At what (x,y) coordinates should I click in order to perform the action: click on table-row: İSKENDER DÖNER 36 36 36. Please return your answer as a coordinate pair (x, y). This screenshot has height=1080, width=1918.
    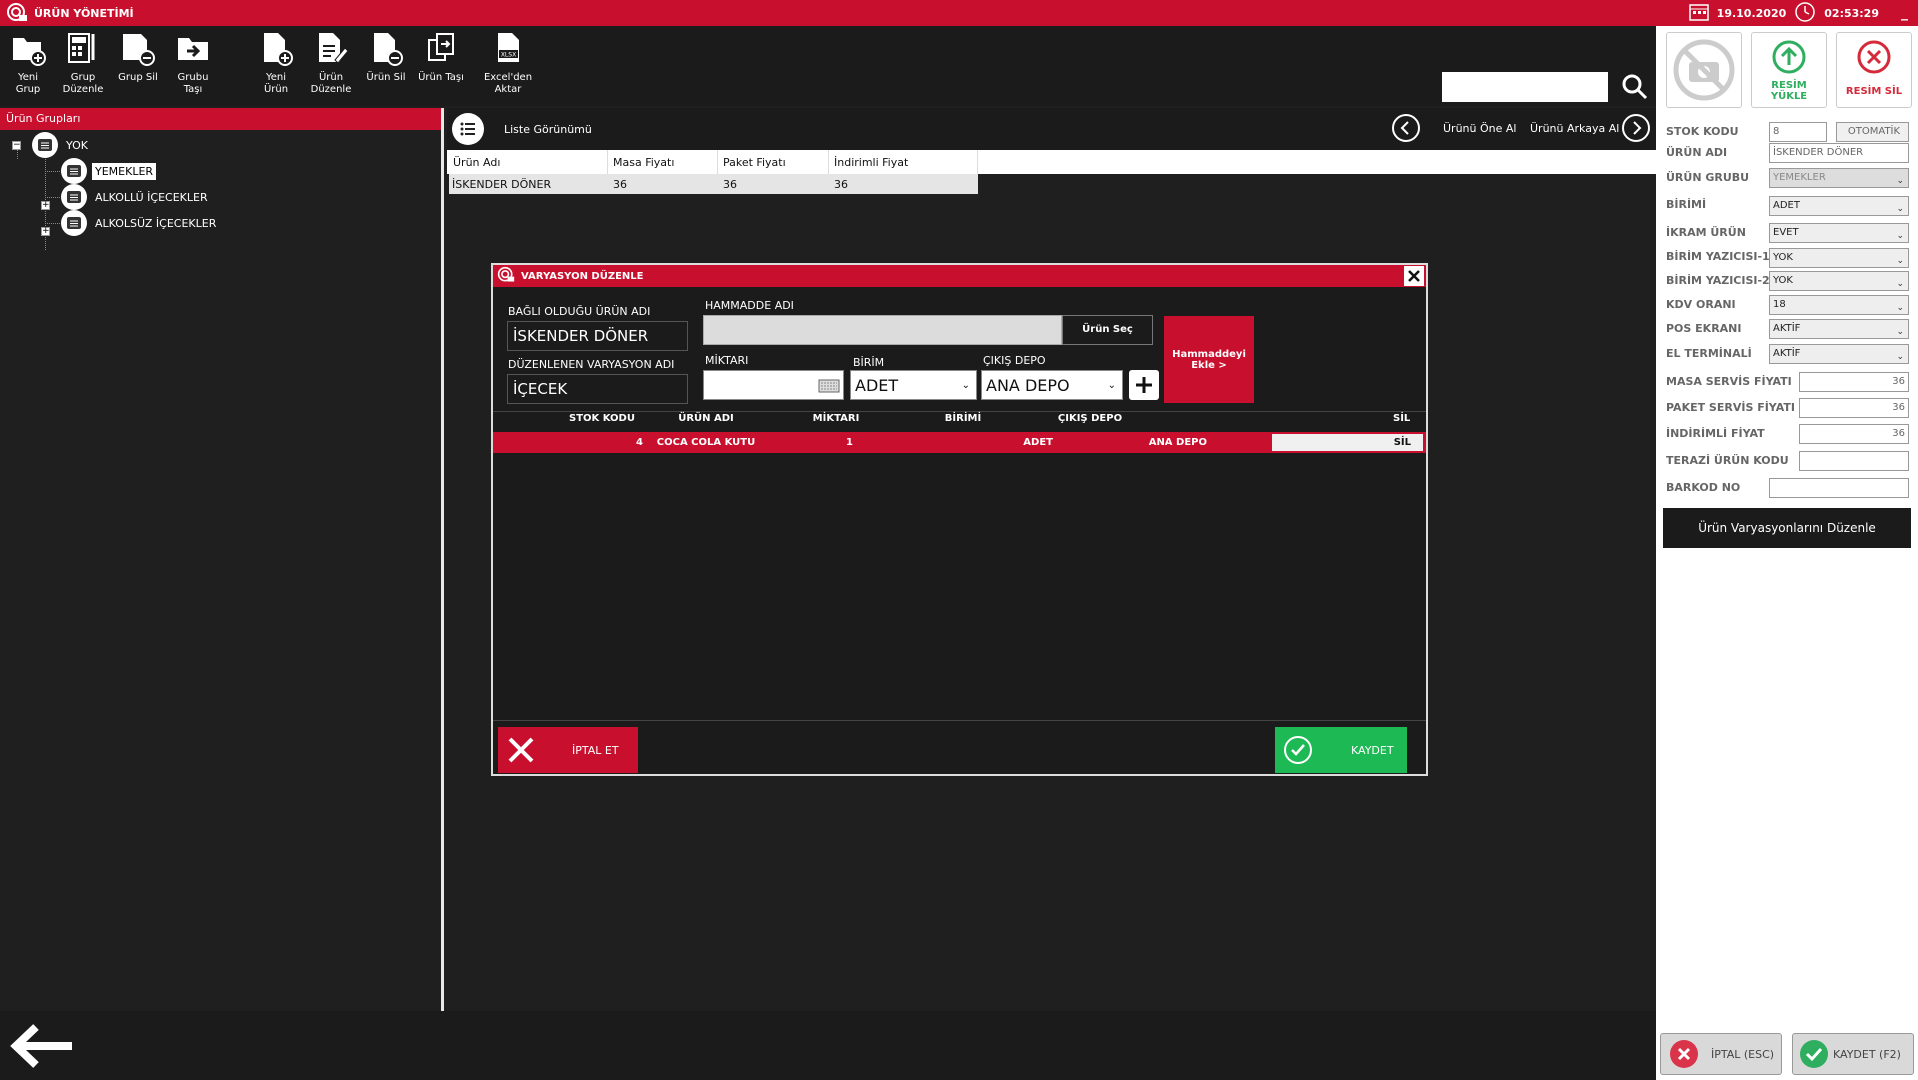
    Looking at the image, I should click on (713, 184).